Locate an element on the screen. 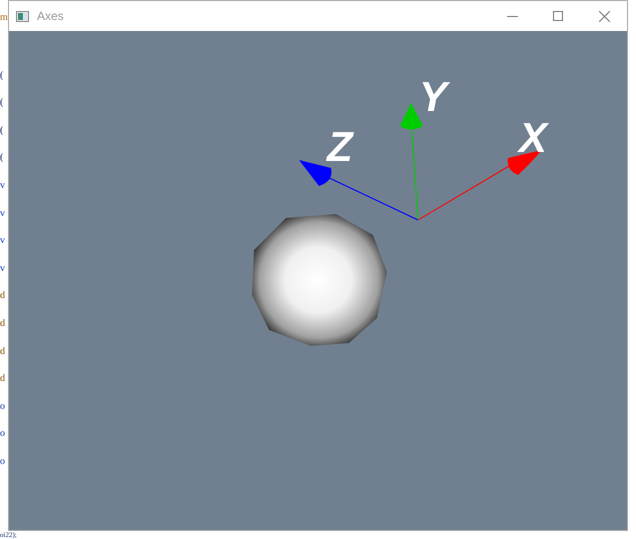 This screenshot has width=636, height=539. window-icon is located at coordinates (22, 16).